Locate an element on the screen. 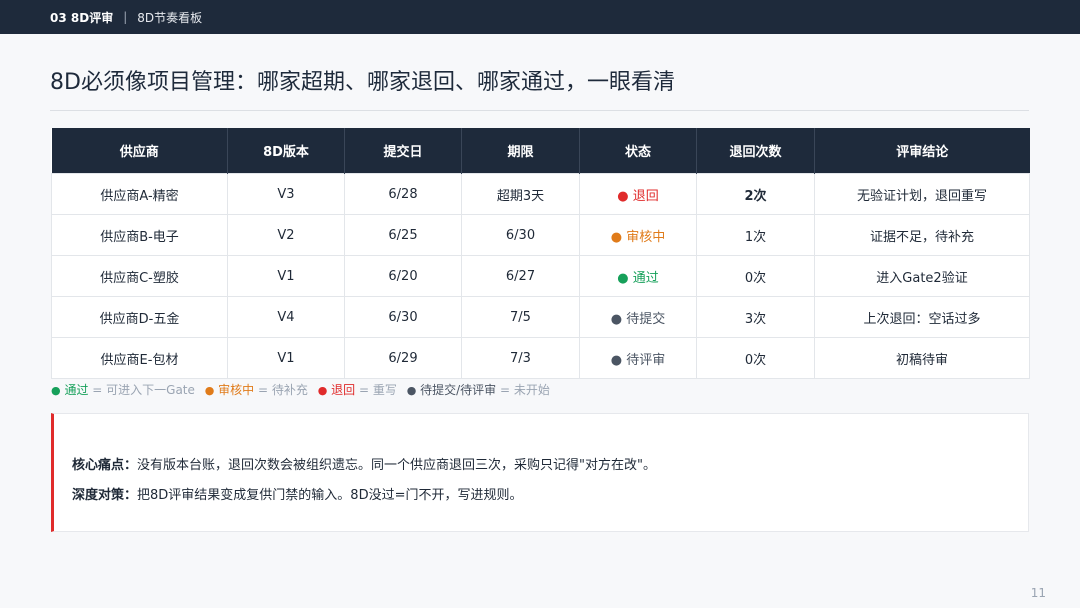 The height and width of the screenshot is (608, 1080). legend-pass: ● 通过 = 可进入下一Gate is located at coordinates (123, 390).